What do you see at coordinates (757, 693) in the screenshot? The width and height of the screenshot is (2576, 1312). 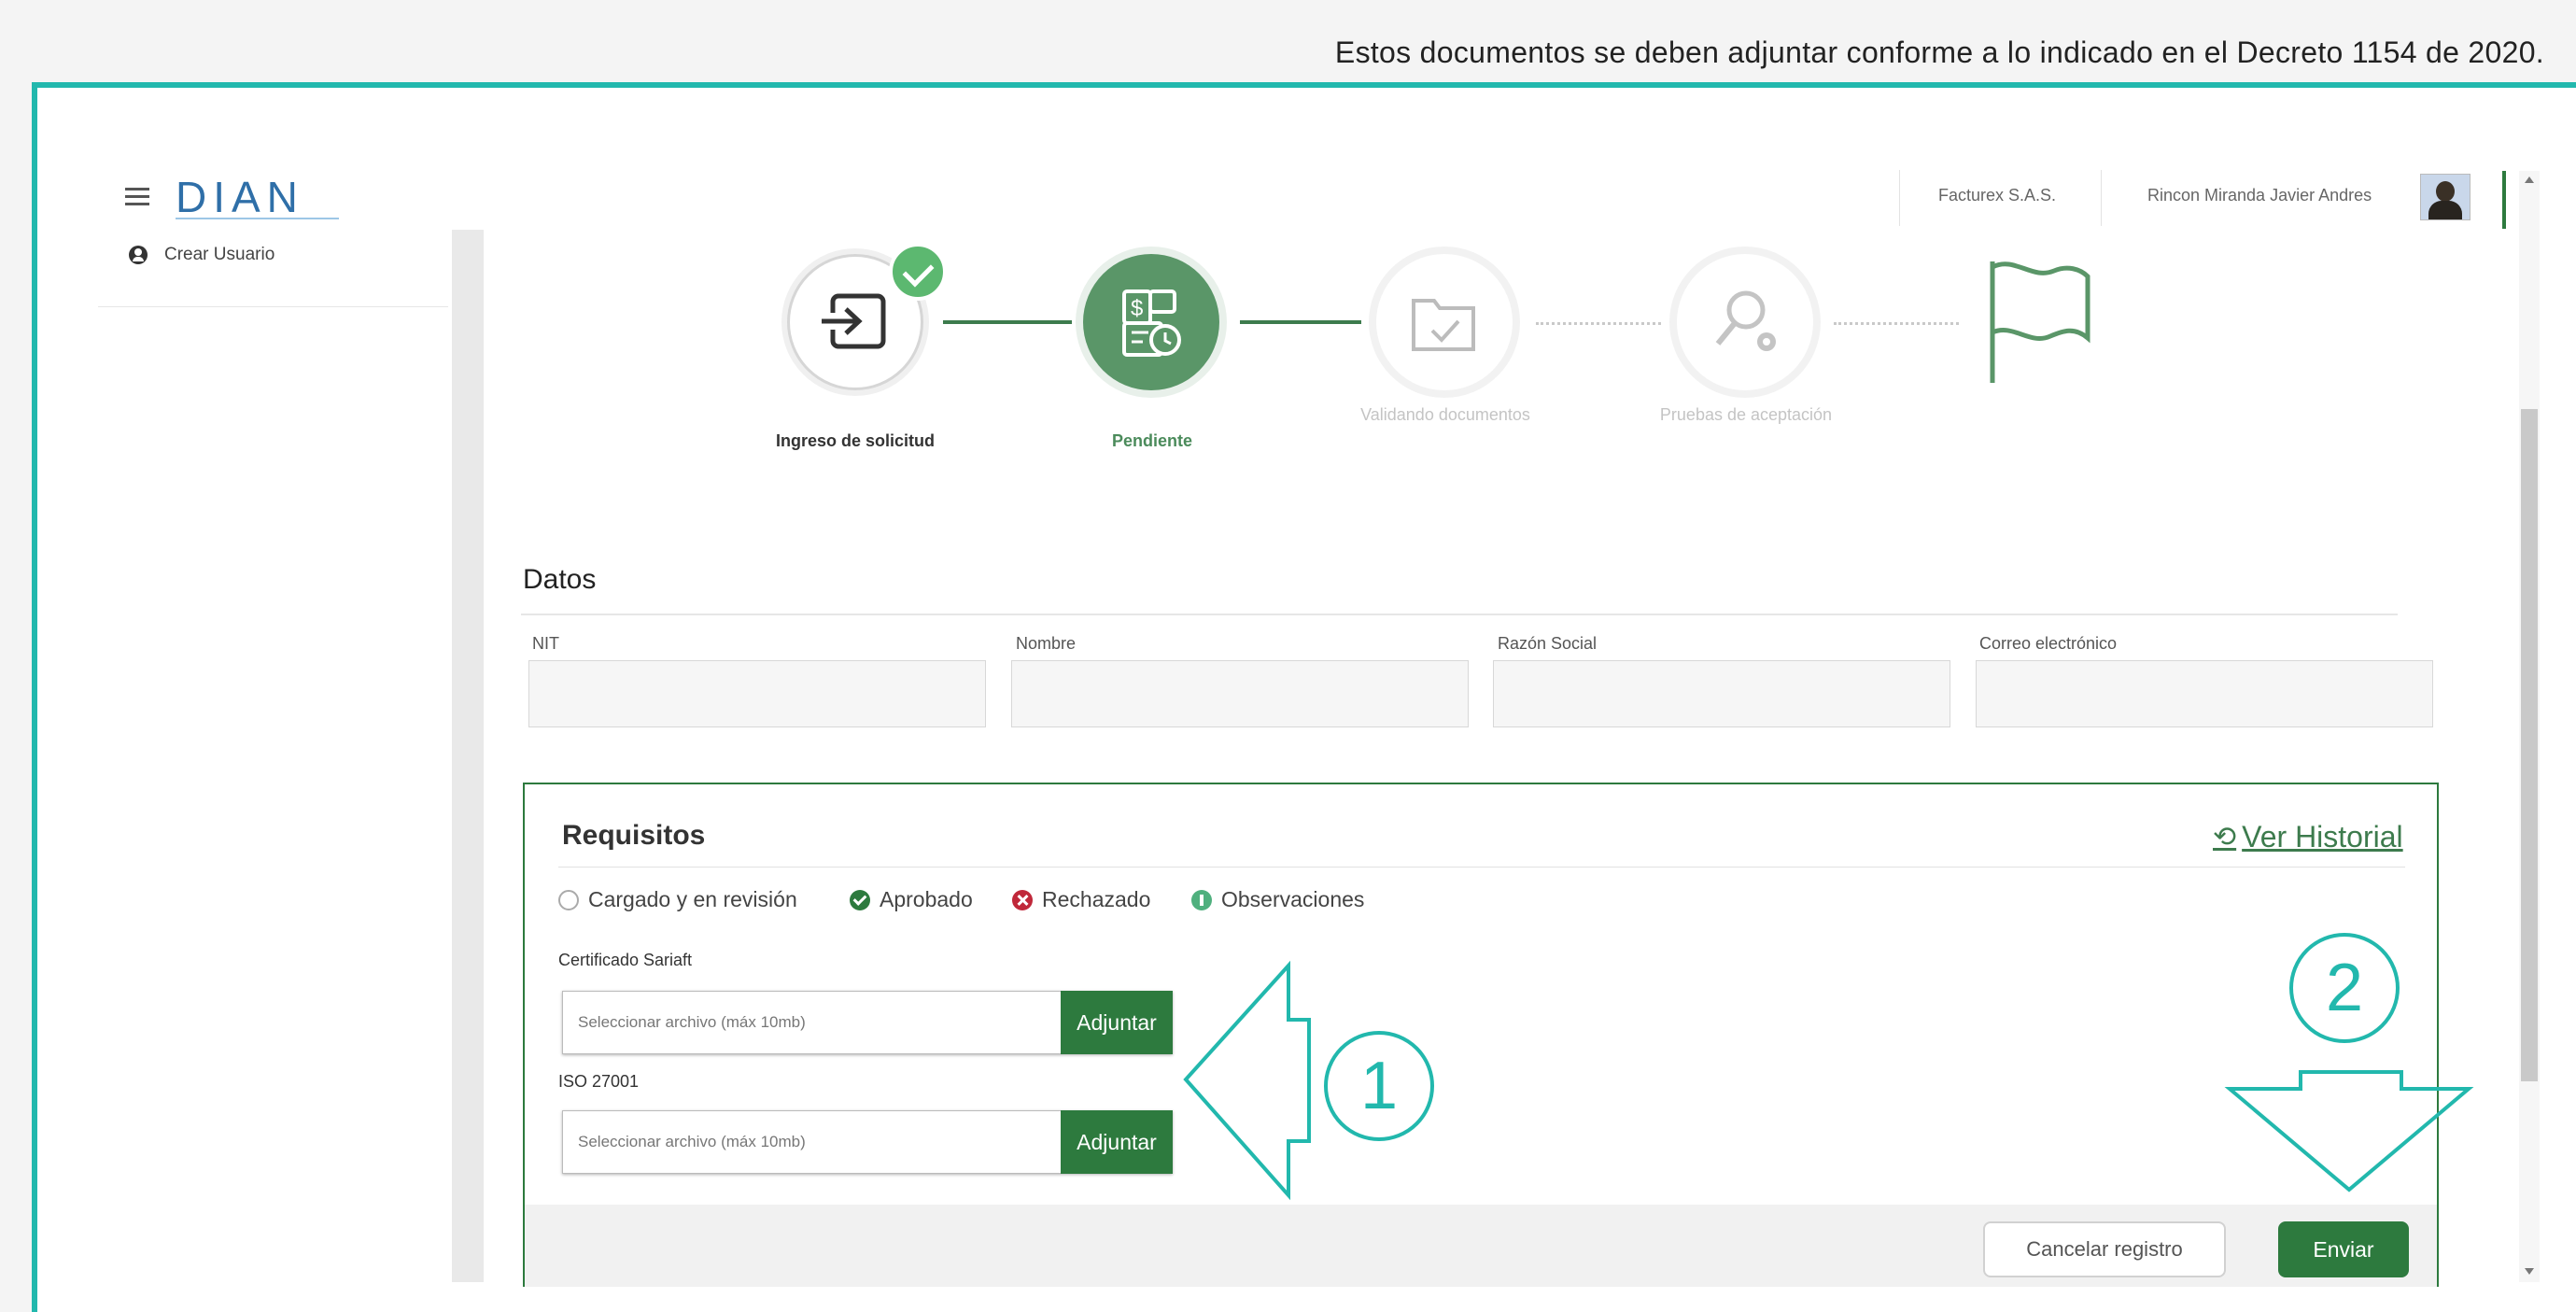 I see `nit-field` at bounding box center [757, 693].